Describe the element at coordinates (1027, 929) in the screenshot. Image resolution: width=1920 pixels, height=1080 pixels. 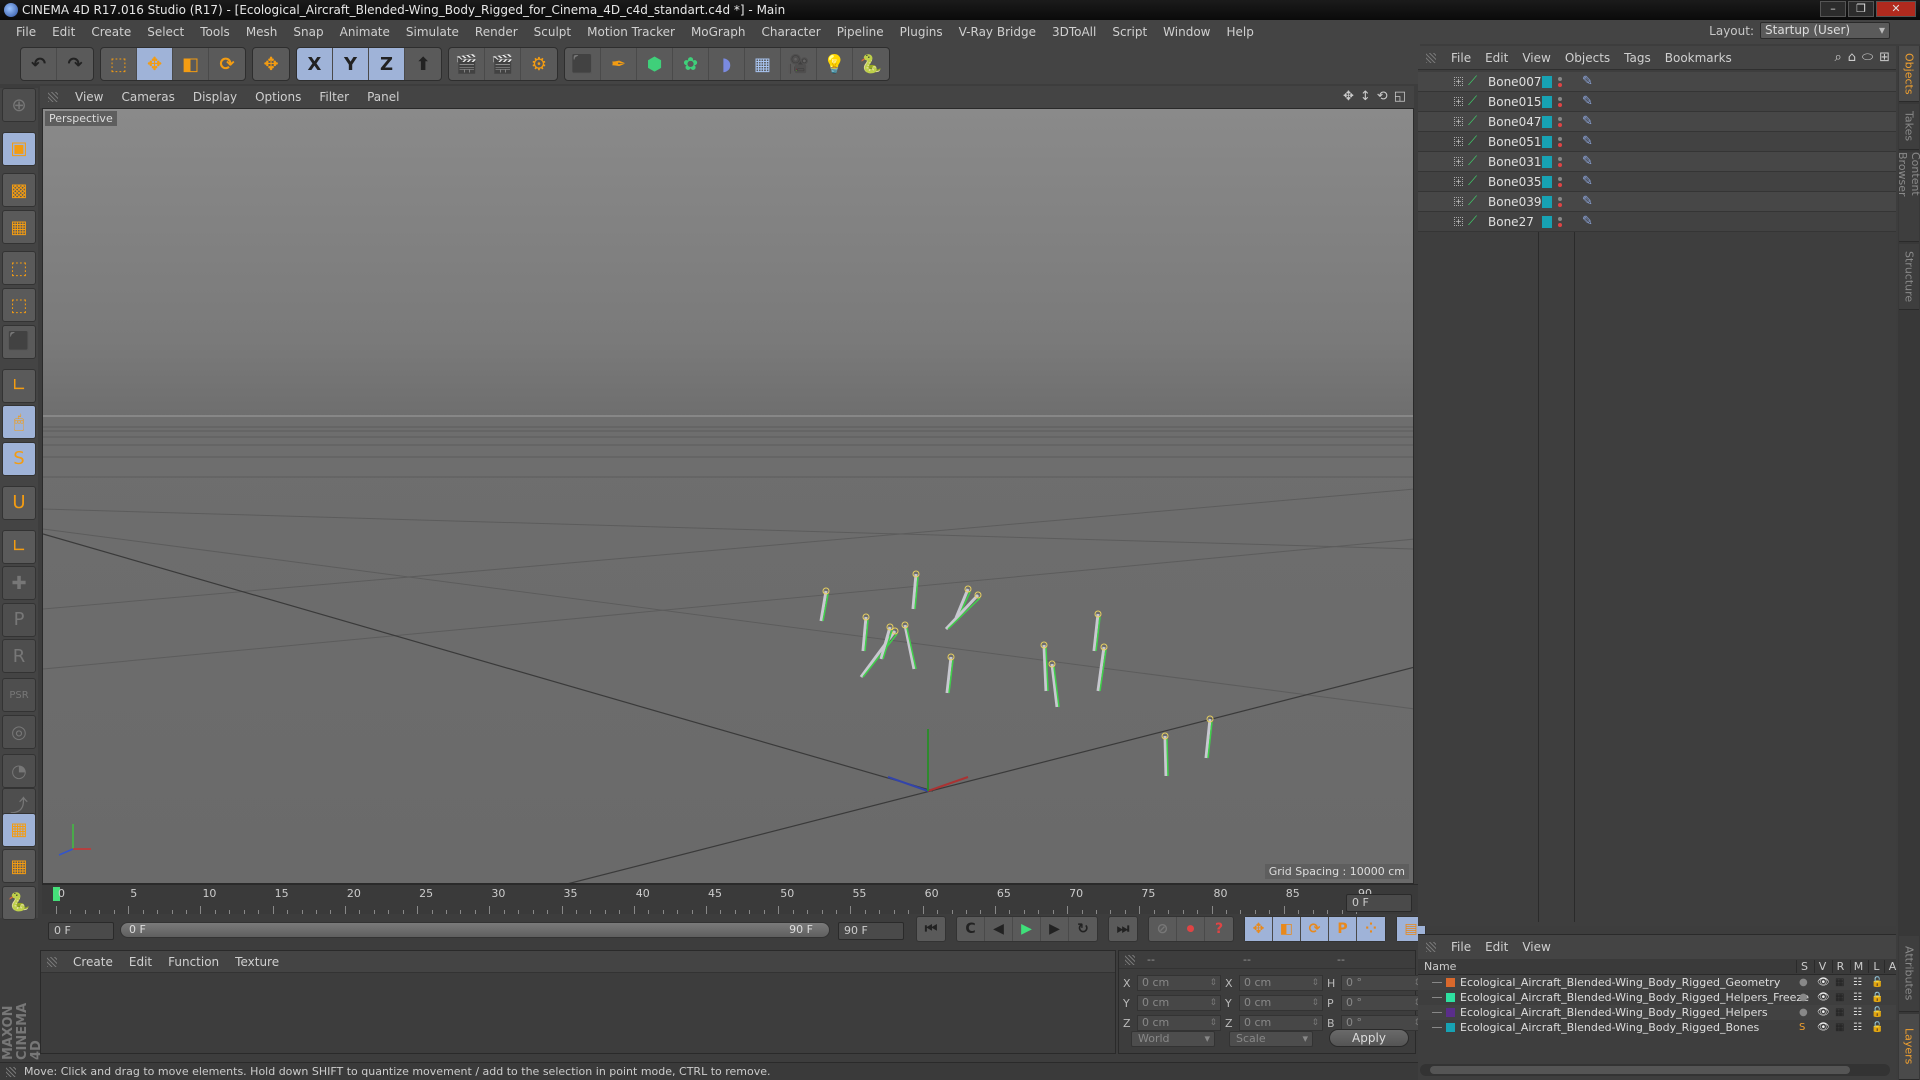
I see `play-button: ▶` at that location.